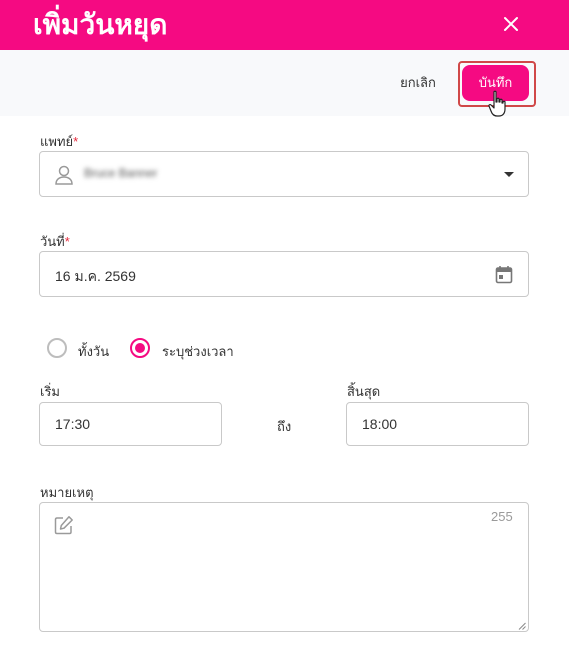 Image resolution: width=569 pixels, height=661 pixels. Describe the element at coordinates (284, 25) in the screenshot. I see `dialog-header: เพิ่มวันหยุด` at that location.